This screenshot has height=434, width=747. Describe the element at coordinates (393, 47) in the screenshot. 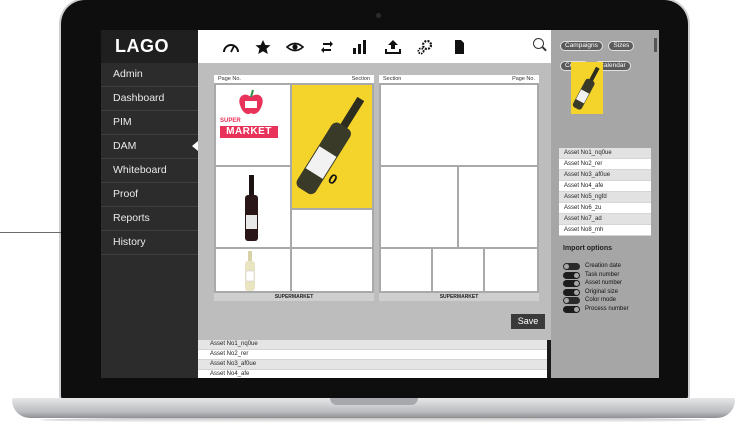

I see `upload-icon` at that location.